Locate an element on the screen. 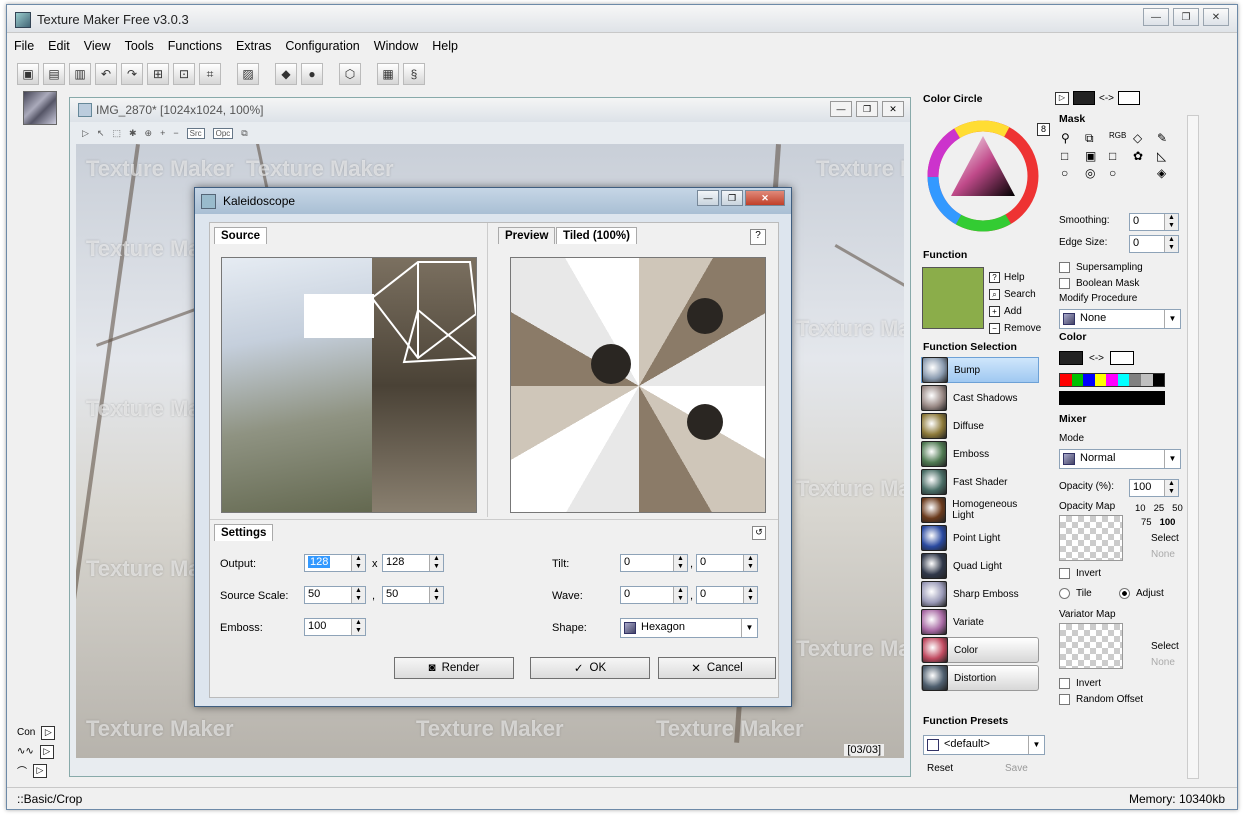 This screenshot has height=815, width=1244. dialog-restore-button: ❐ is located at coordinates (732, 198).